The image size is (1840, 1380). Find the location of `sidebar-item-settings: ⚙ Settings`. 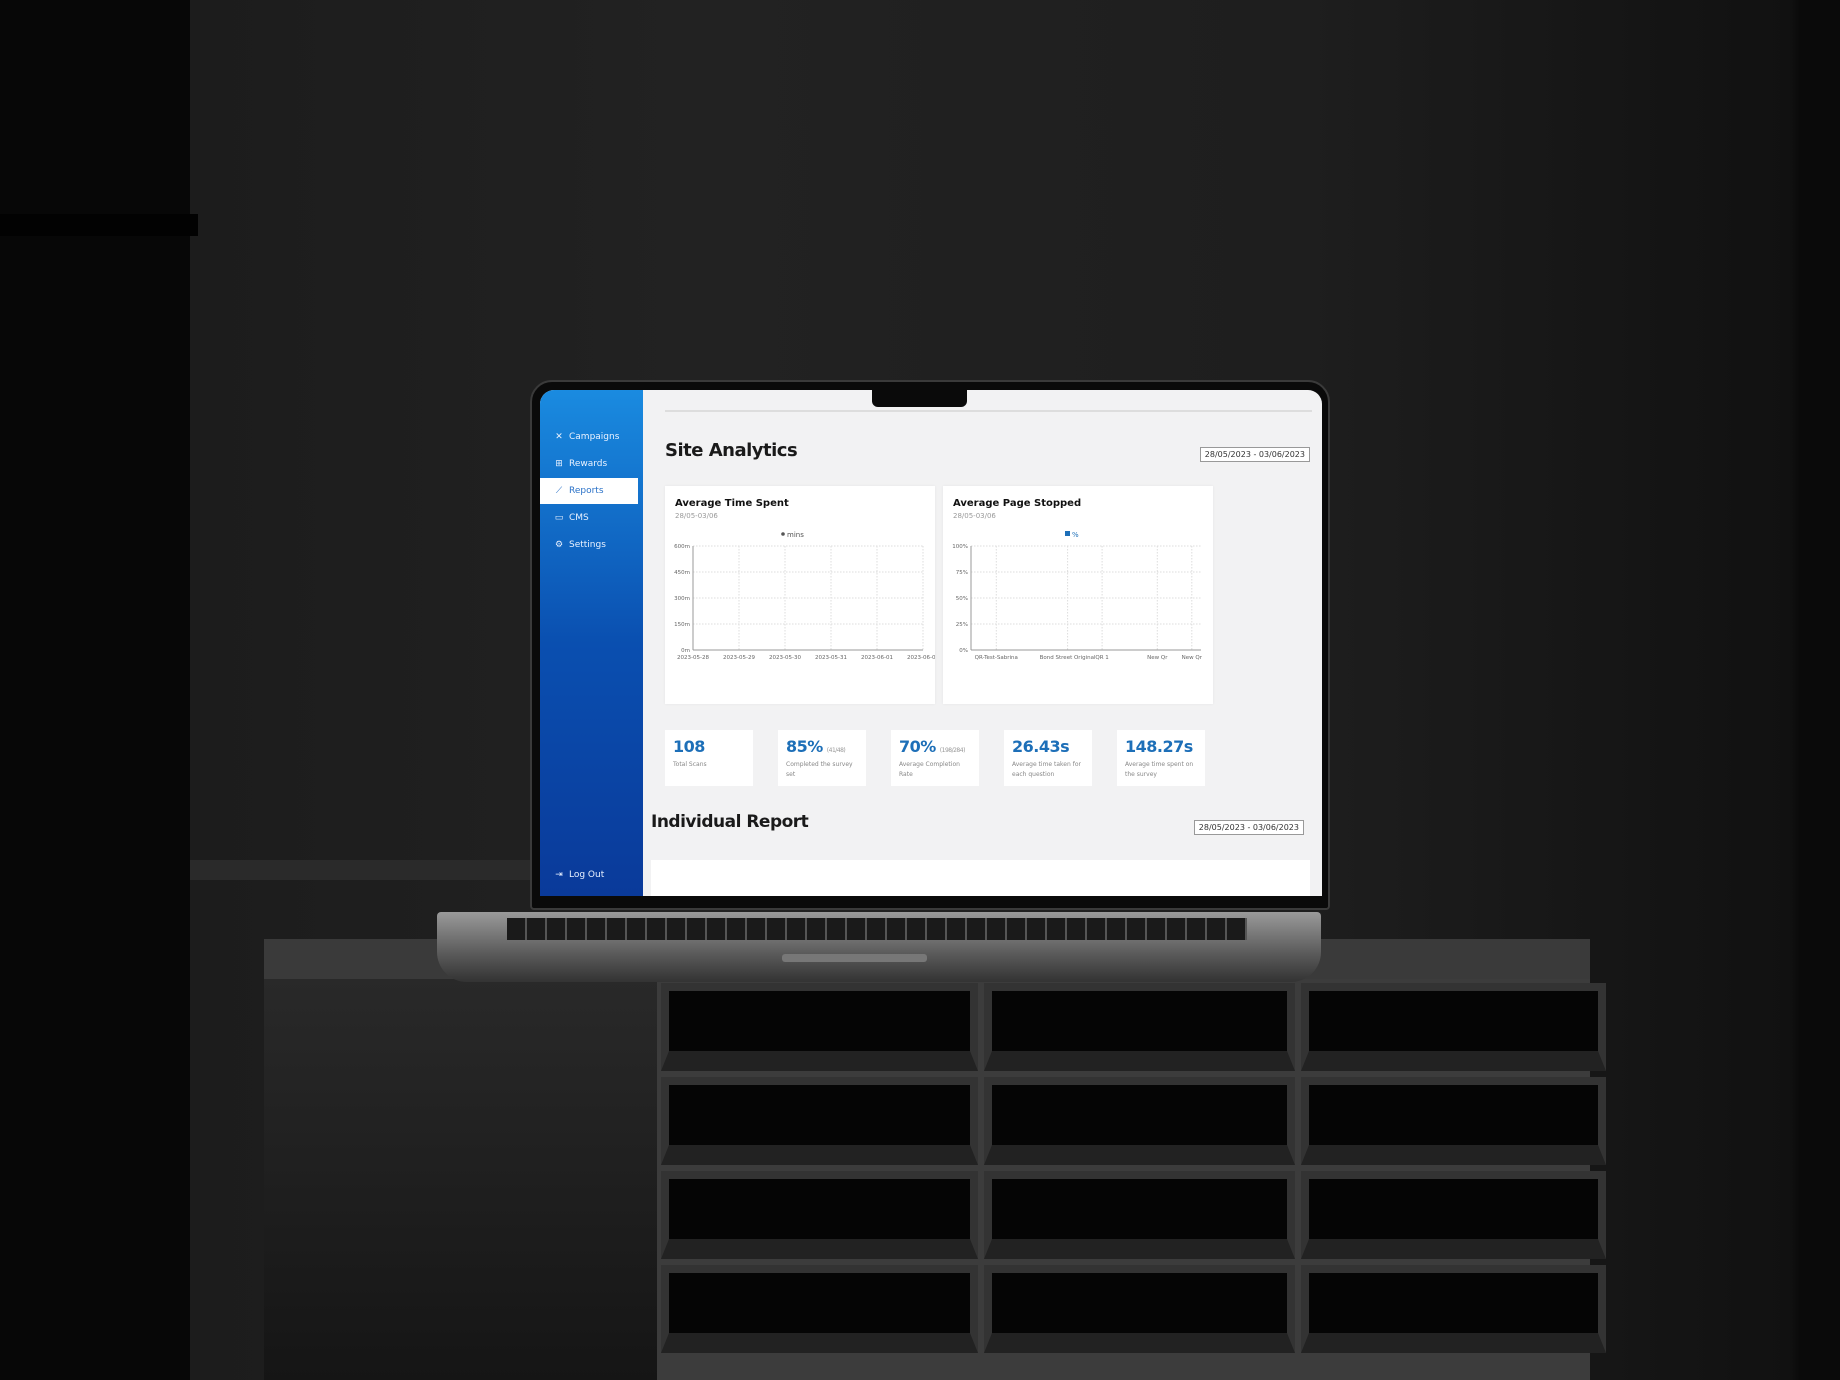

sidebar-item-settings: ⚙ Settings is located at coordinates (591, 545).